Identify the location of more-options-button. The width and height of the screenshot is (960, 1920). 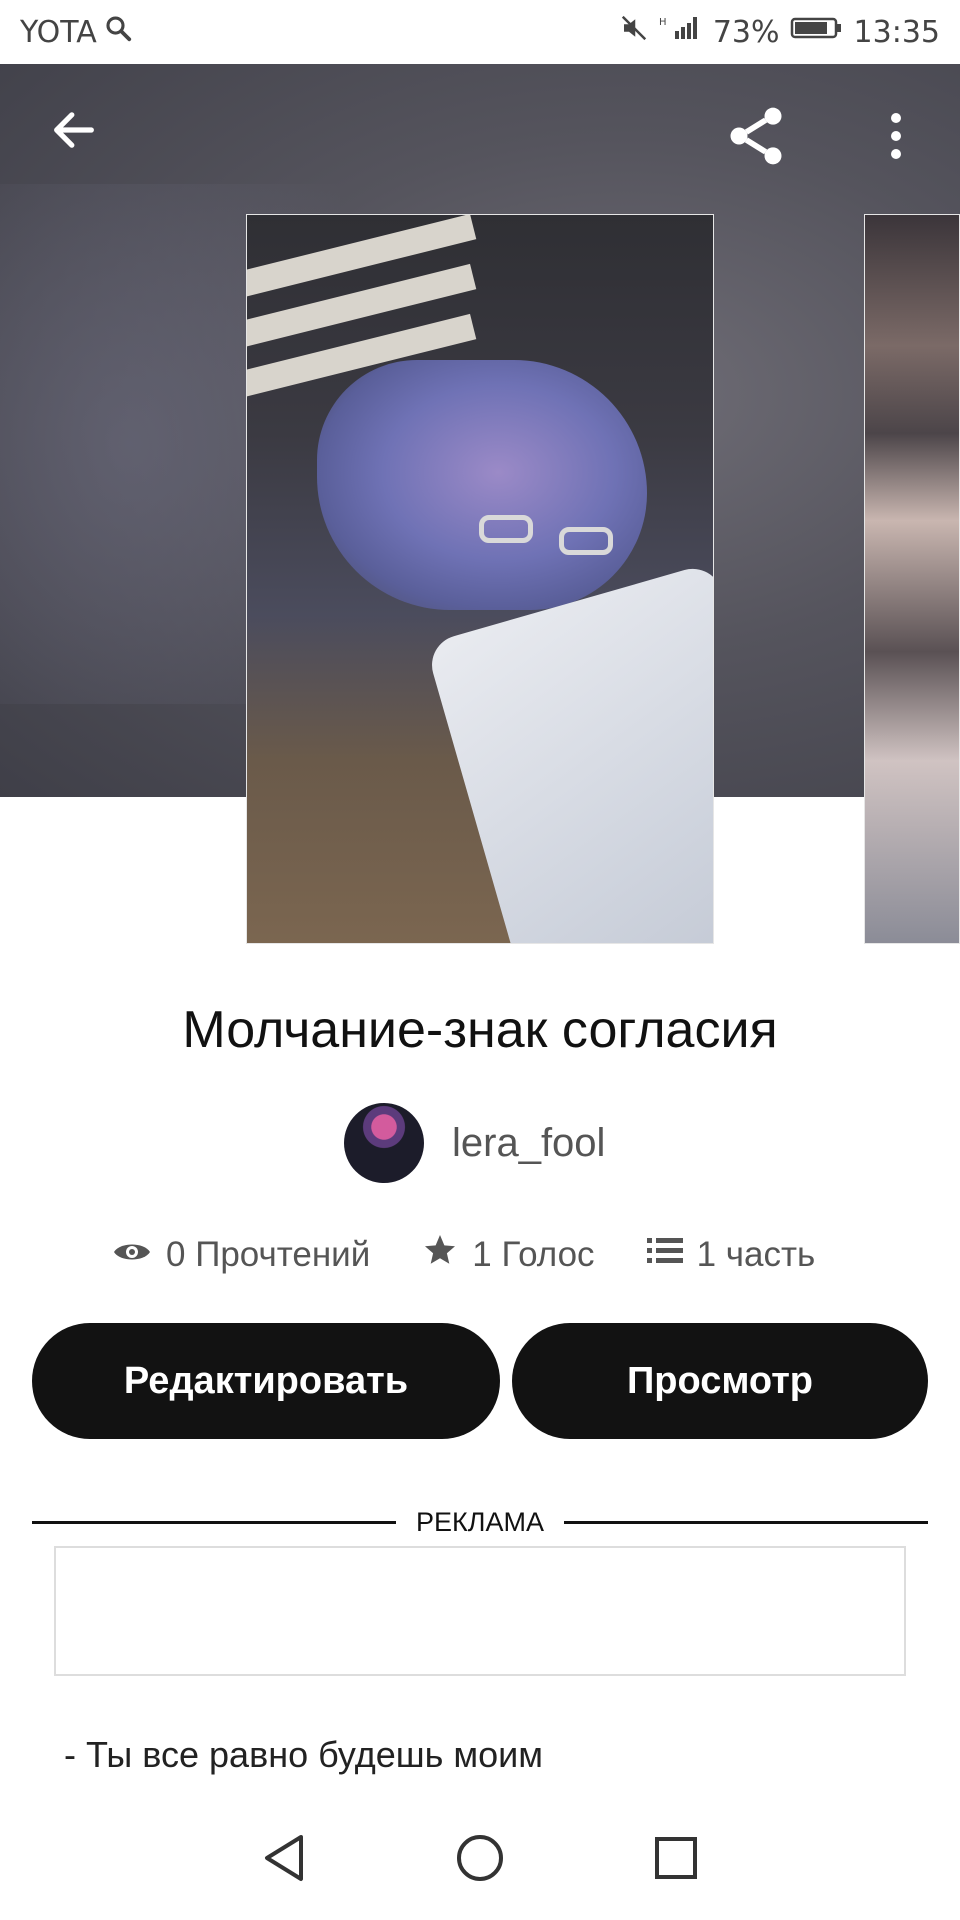
(896, 138).